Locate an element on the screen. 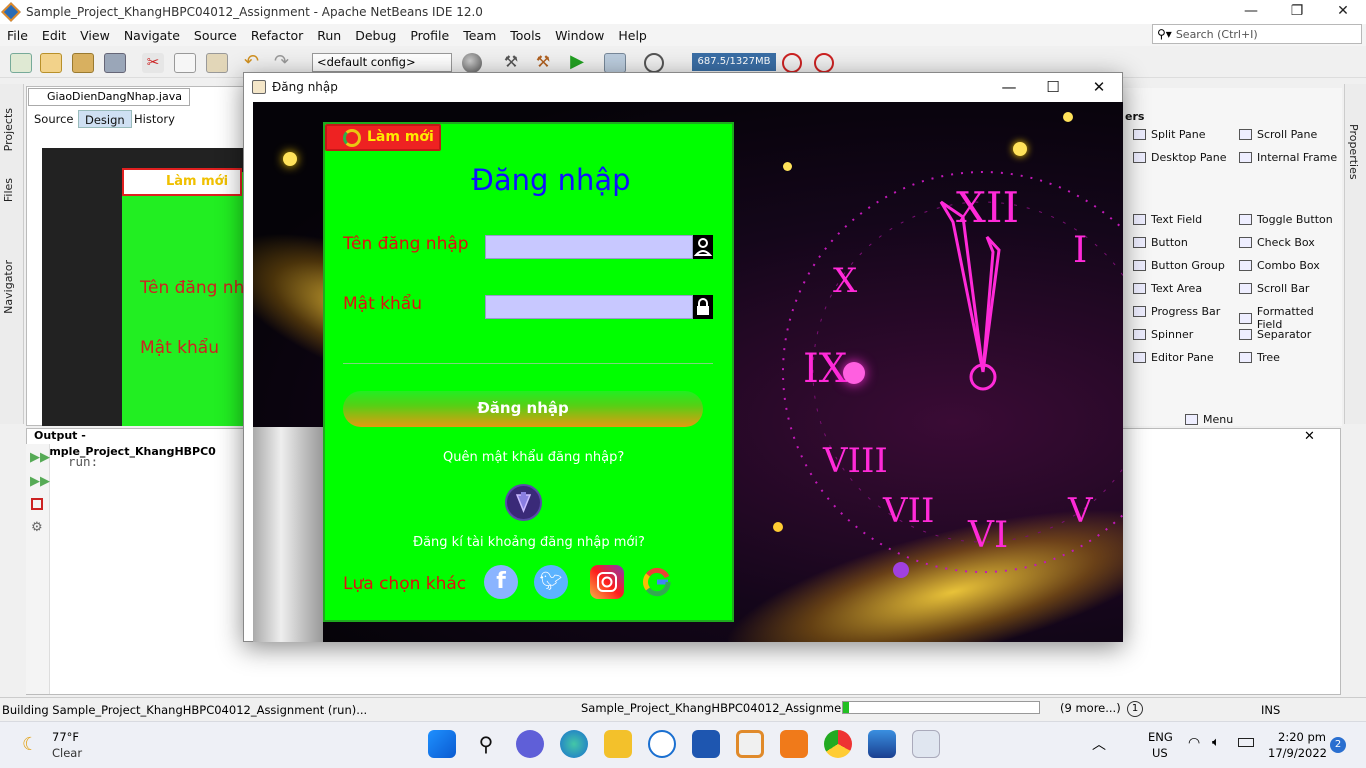  photos-icon is located at coordinates (882, 744).